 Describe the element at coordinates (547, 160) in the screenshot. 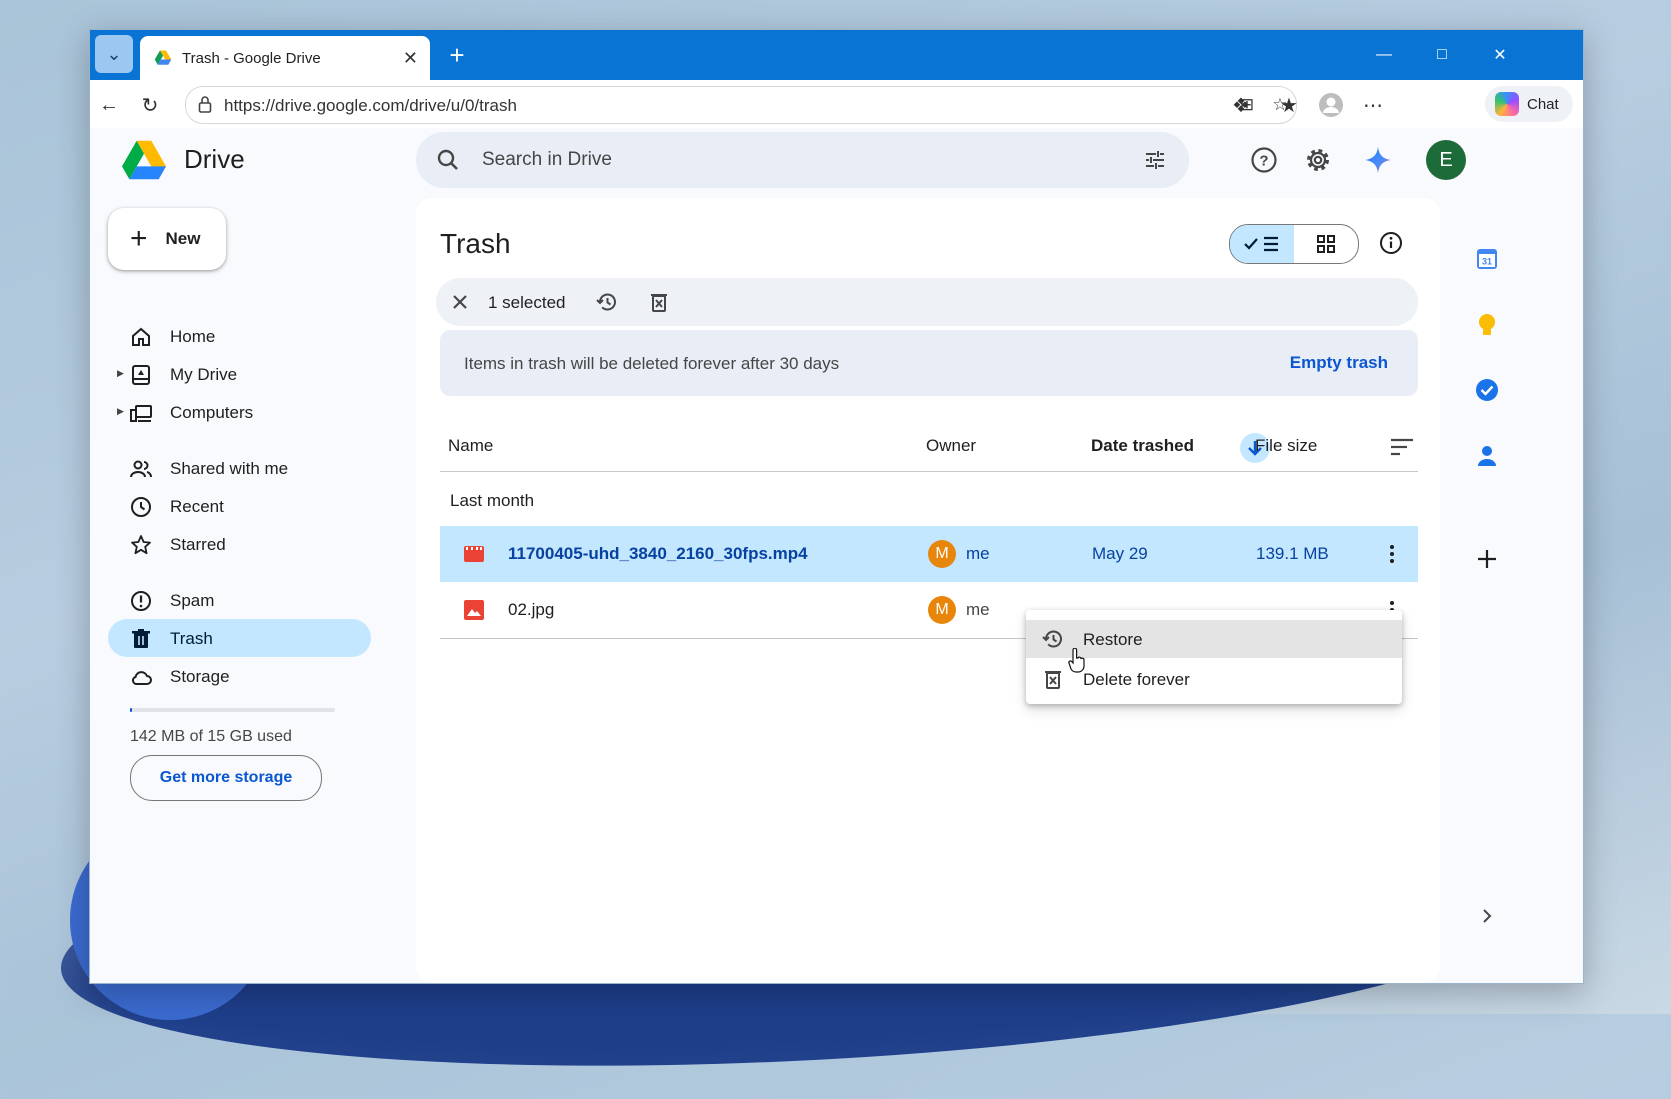

I see `search-input: Search in Drive` at that location.